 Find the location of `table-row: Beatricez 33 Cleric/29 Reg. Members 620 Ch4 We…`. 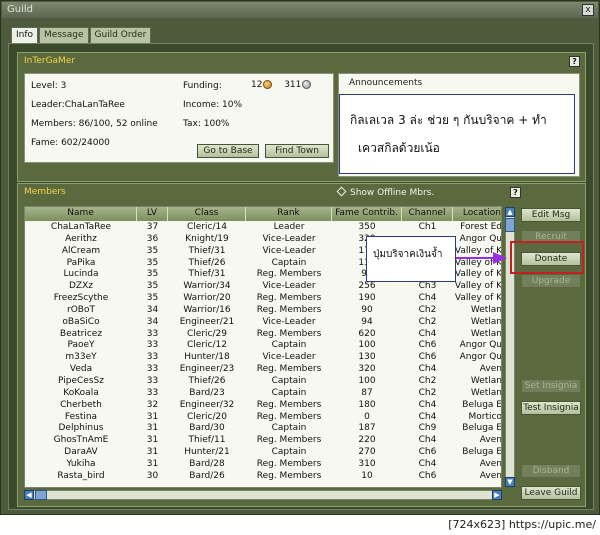

table-row: Beatricez 33 Cleric/29 Reg. Members 620 Ch4 We… is located at coordinates (263, 334).